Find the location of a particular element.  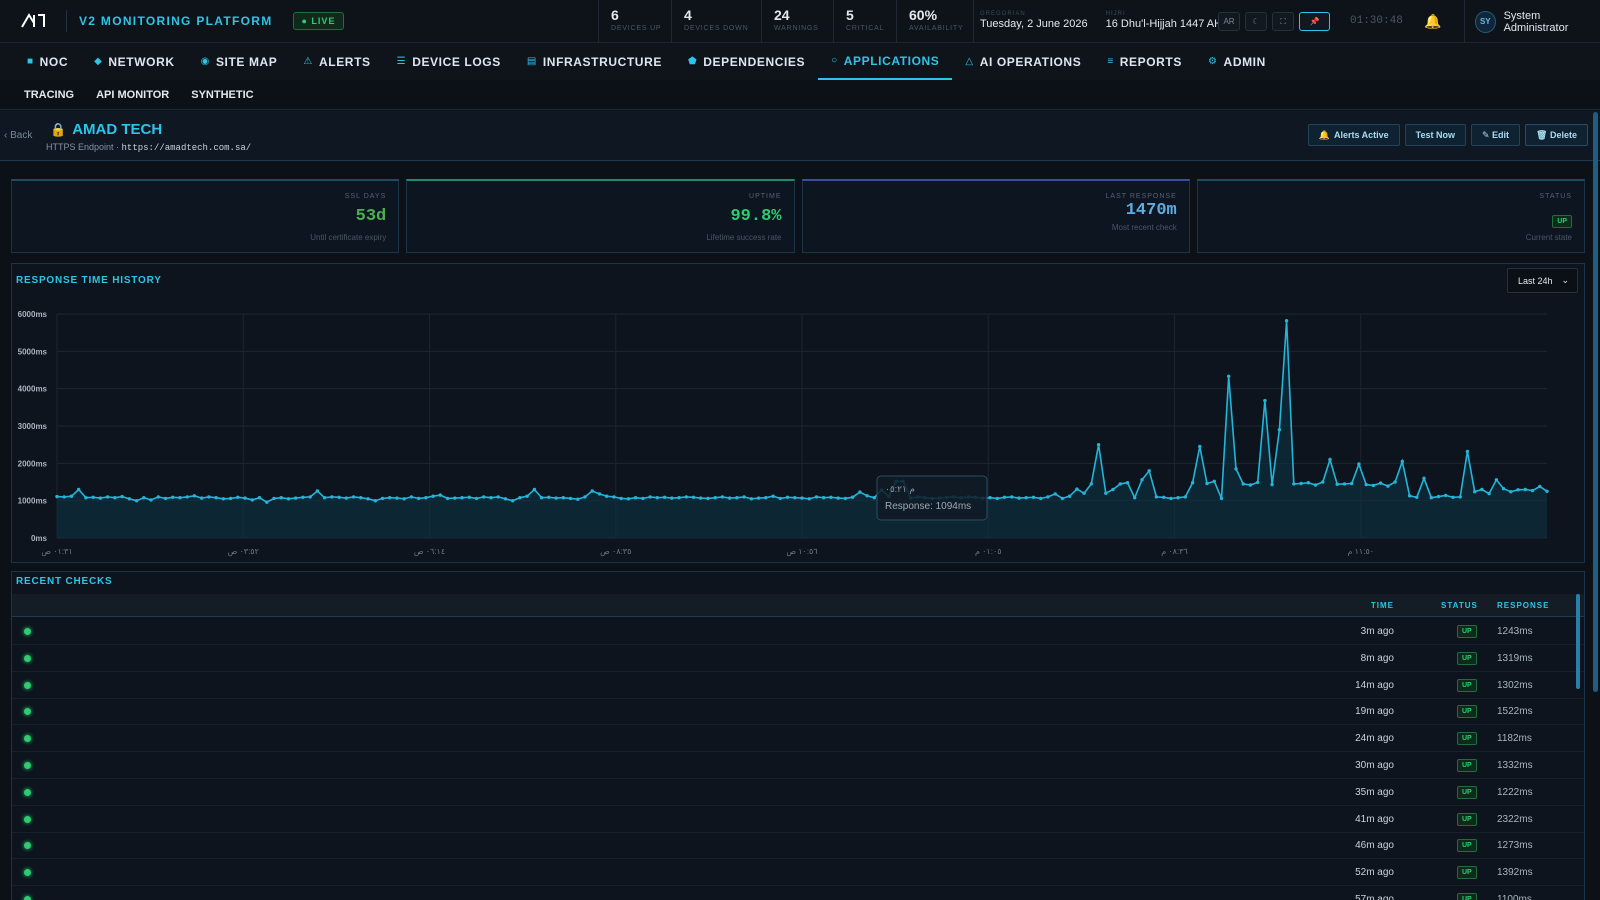

toolbar-buttons: AR ☾ ⛶ 📌 is located at coordinates (1274, 21).